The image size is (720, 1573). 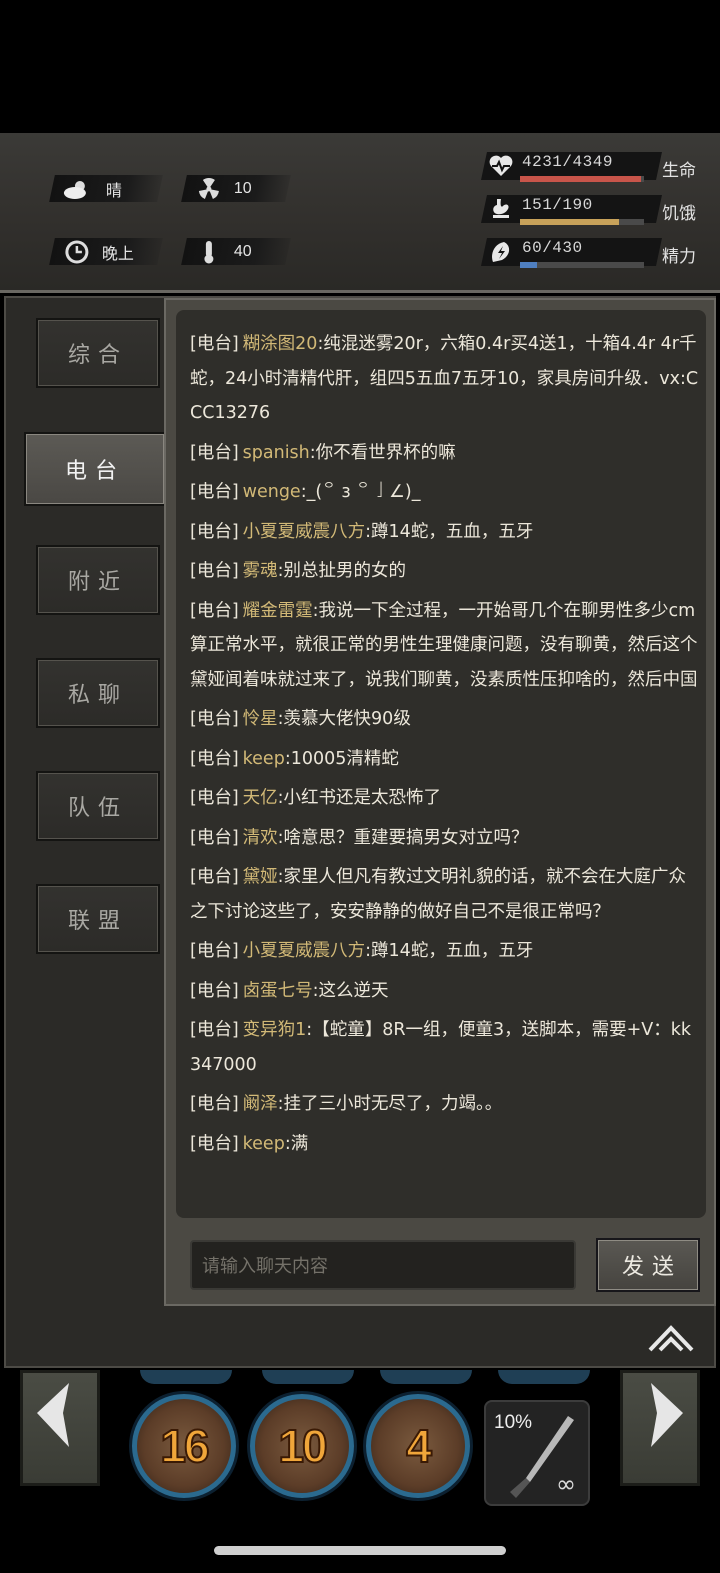 What do you see at coordinates (582, 222) in the screenshot?
I see `hunger-bar` at bounding box center [582, 222].